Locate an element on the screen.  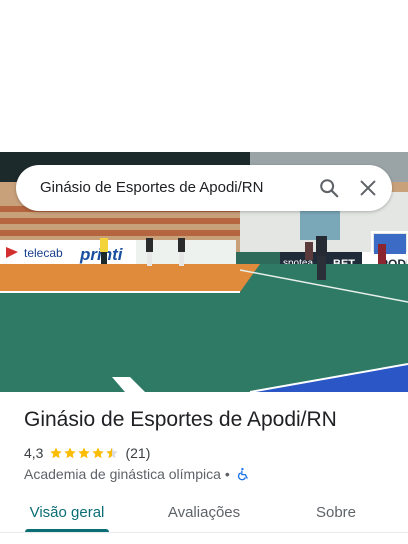
tab-overview: Visão geral is located at coordinates (67, 514).